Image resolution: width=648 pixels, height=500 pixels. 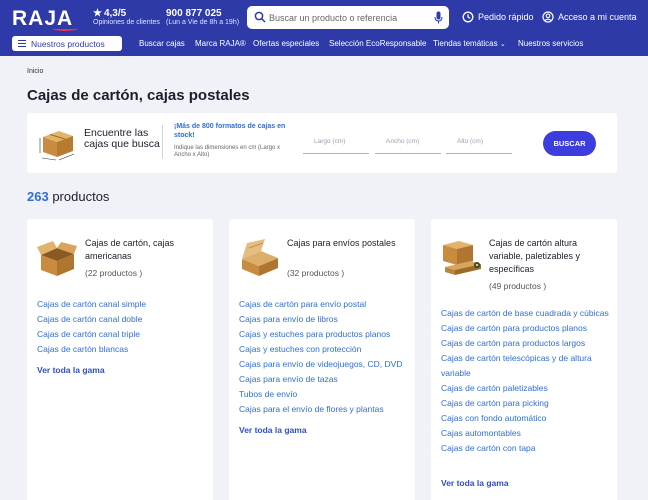 I want to click on finder-promo: ¡Más de 800 formatos de cajas en stock!, so click(x=230, y=131).